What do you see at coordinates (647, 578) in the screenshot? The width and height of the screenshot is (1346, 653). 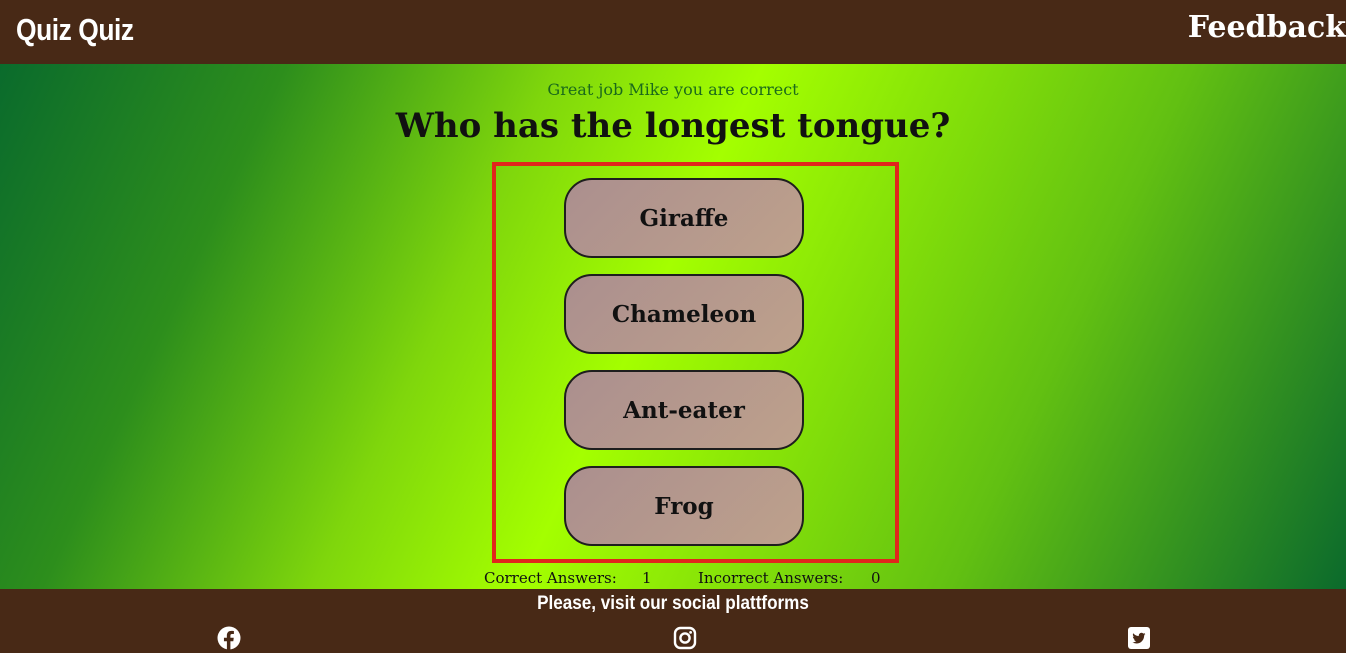 I see `correct-answers-count: 1` at bounding box center [647, 578].